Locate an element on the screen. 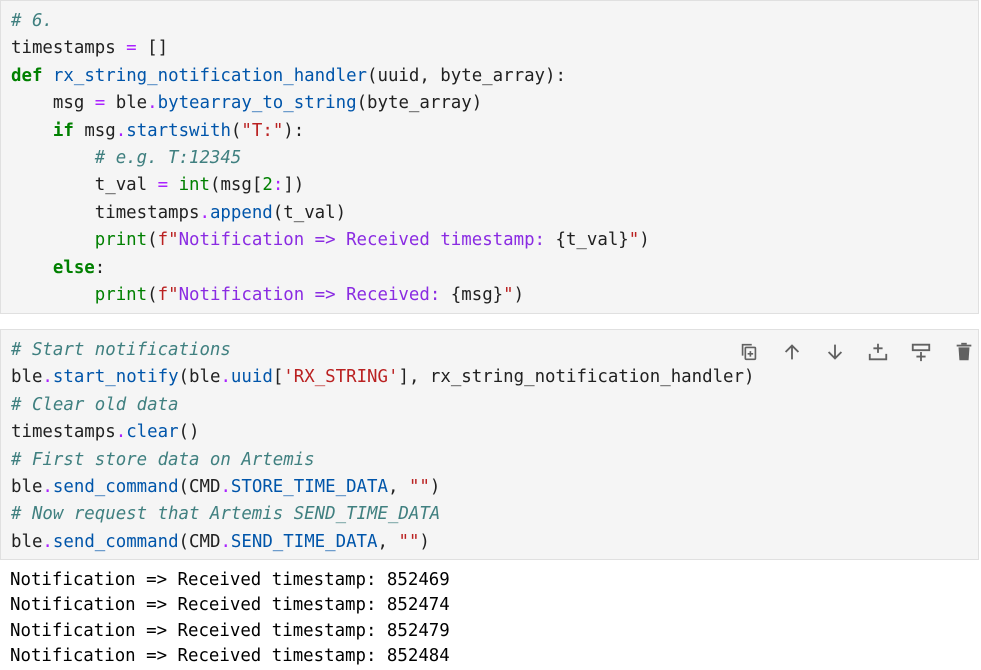 The width and height of the screenshot is (981, 670). code-token: timestamps is located at coordinates (63, 432).